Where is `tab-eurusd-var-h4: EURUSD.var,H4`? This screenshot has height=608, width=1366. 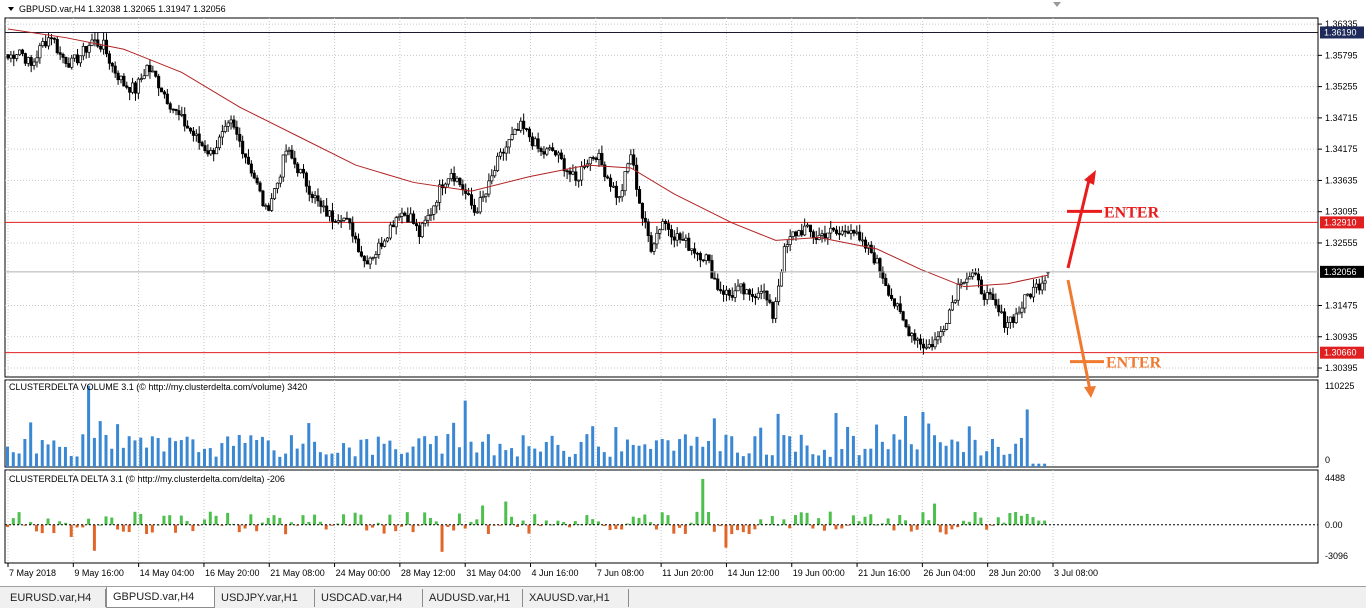 tab-eurusd-var-h4: EURUSD.var,H4 is located at coordinates (55, 598).